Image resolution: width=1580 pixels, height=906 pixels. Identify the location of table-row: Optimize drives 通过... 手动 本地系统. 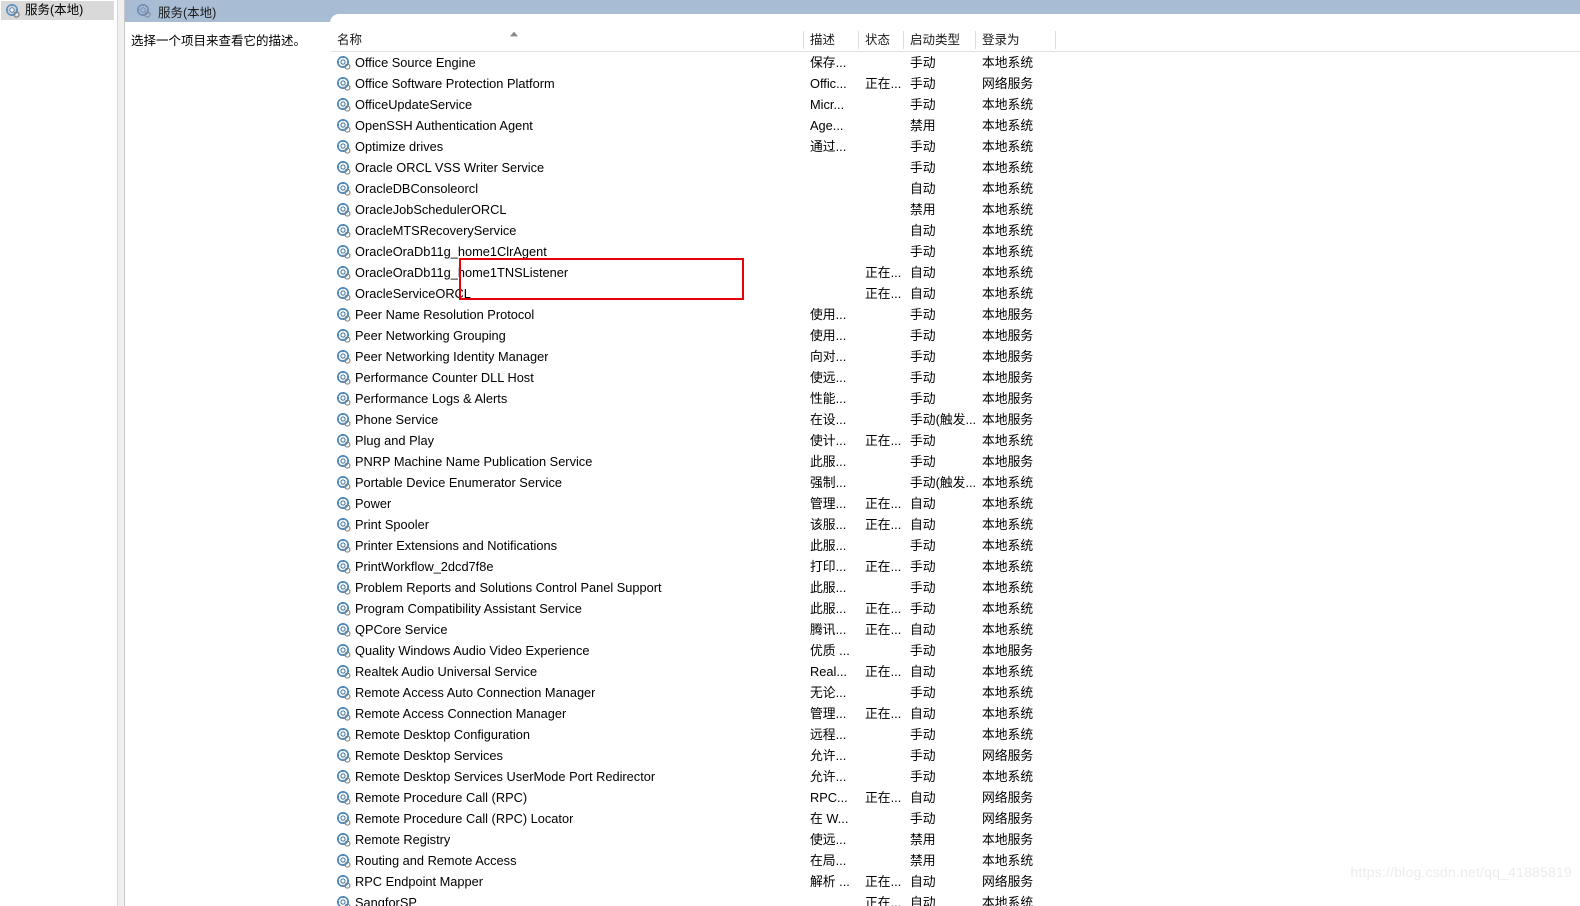
(955, 146).